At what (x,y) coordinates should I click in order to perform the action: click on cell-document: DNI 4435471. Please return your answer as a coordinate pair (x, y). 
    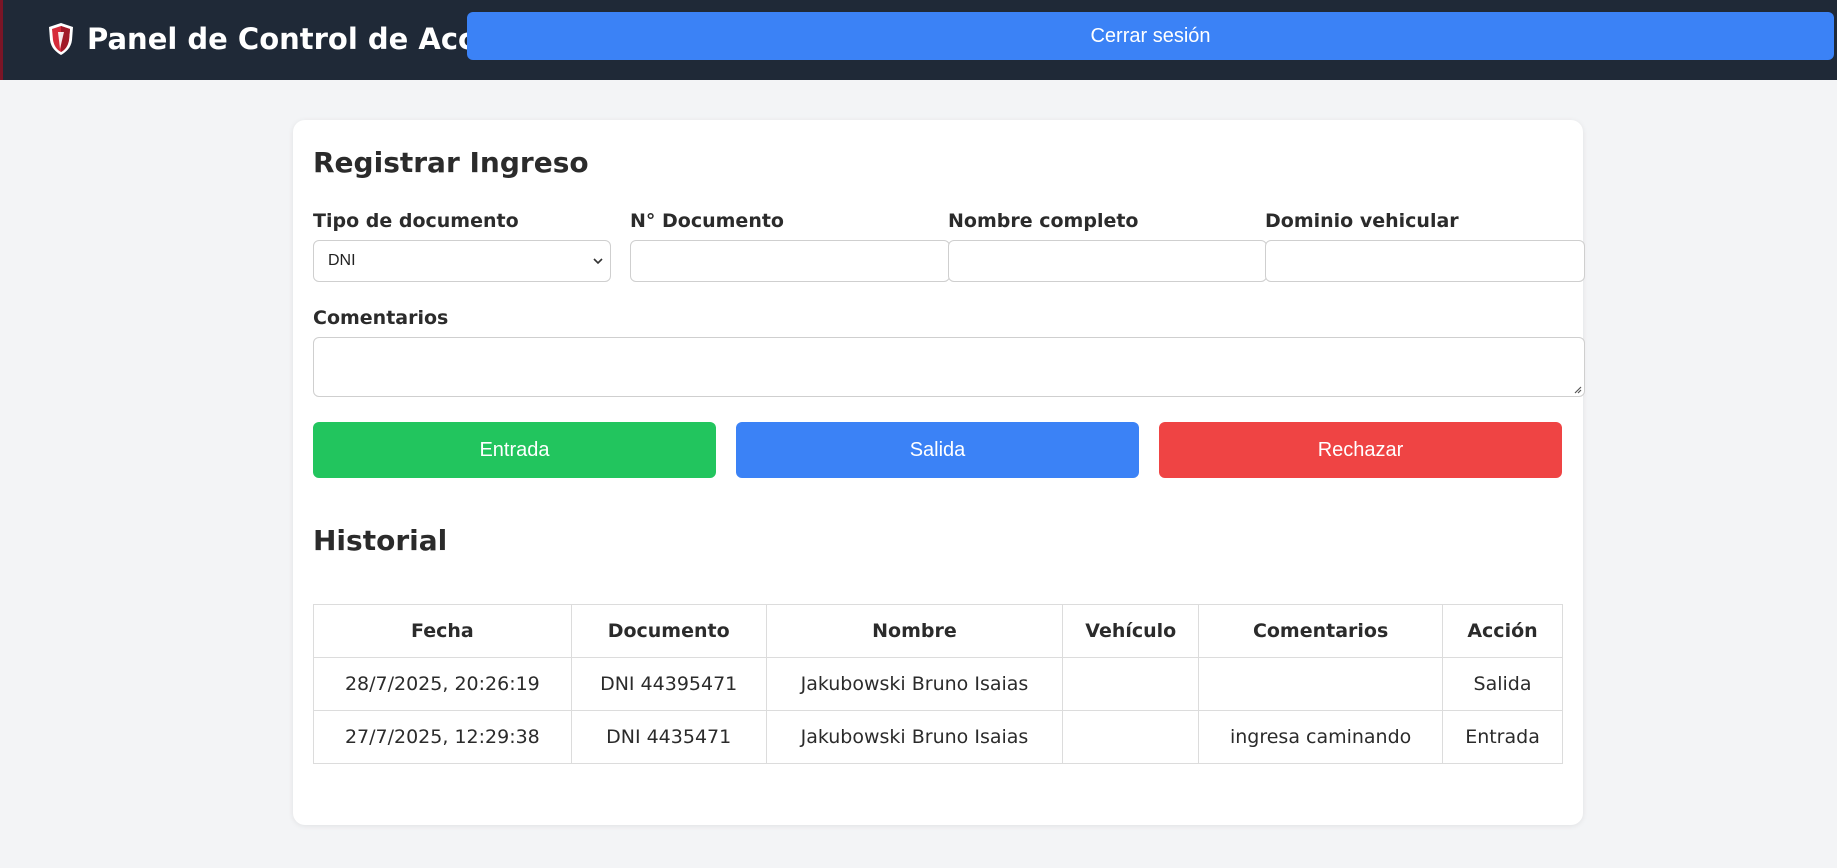
    Looking at the image, I should click on (668, 737).